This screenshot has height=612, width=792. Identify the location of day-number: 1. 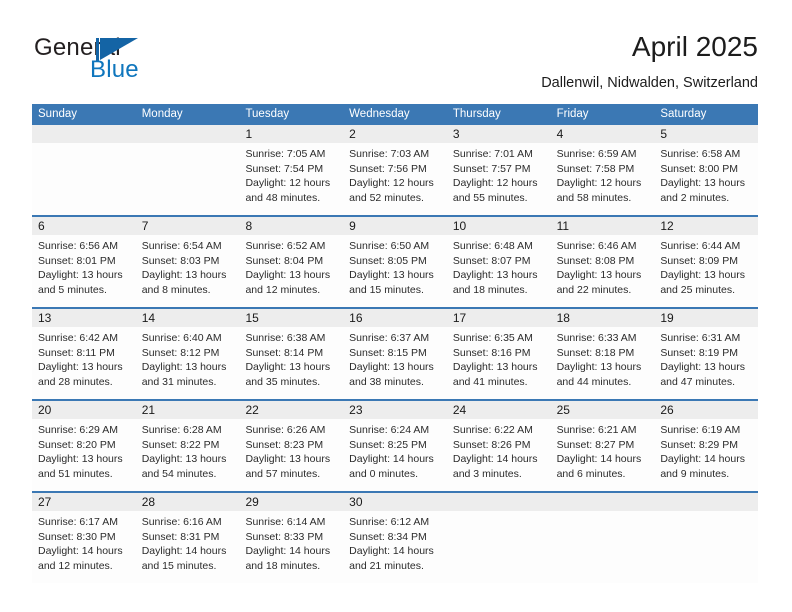
(291, 134).